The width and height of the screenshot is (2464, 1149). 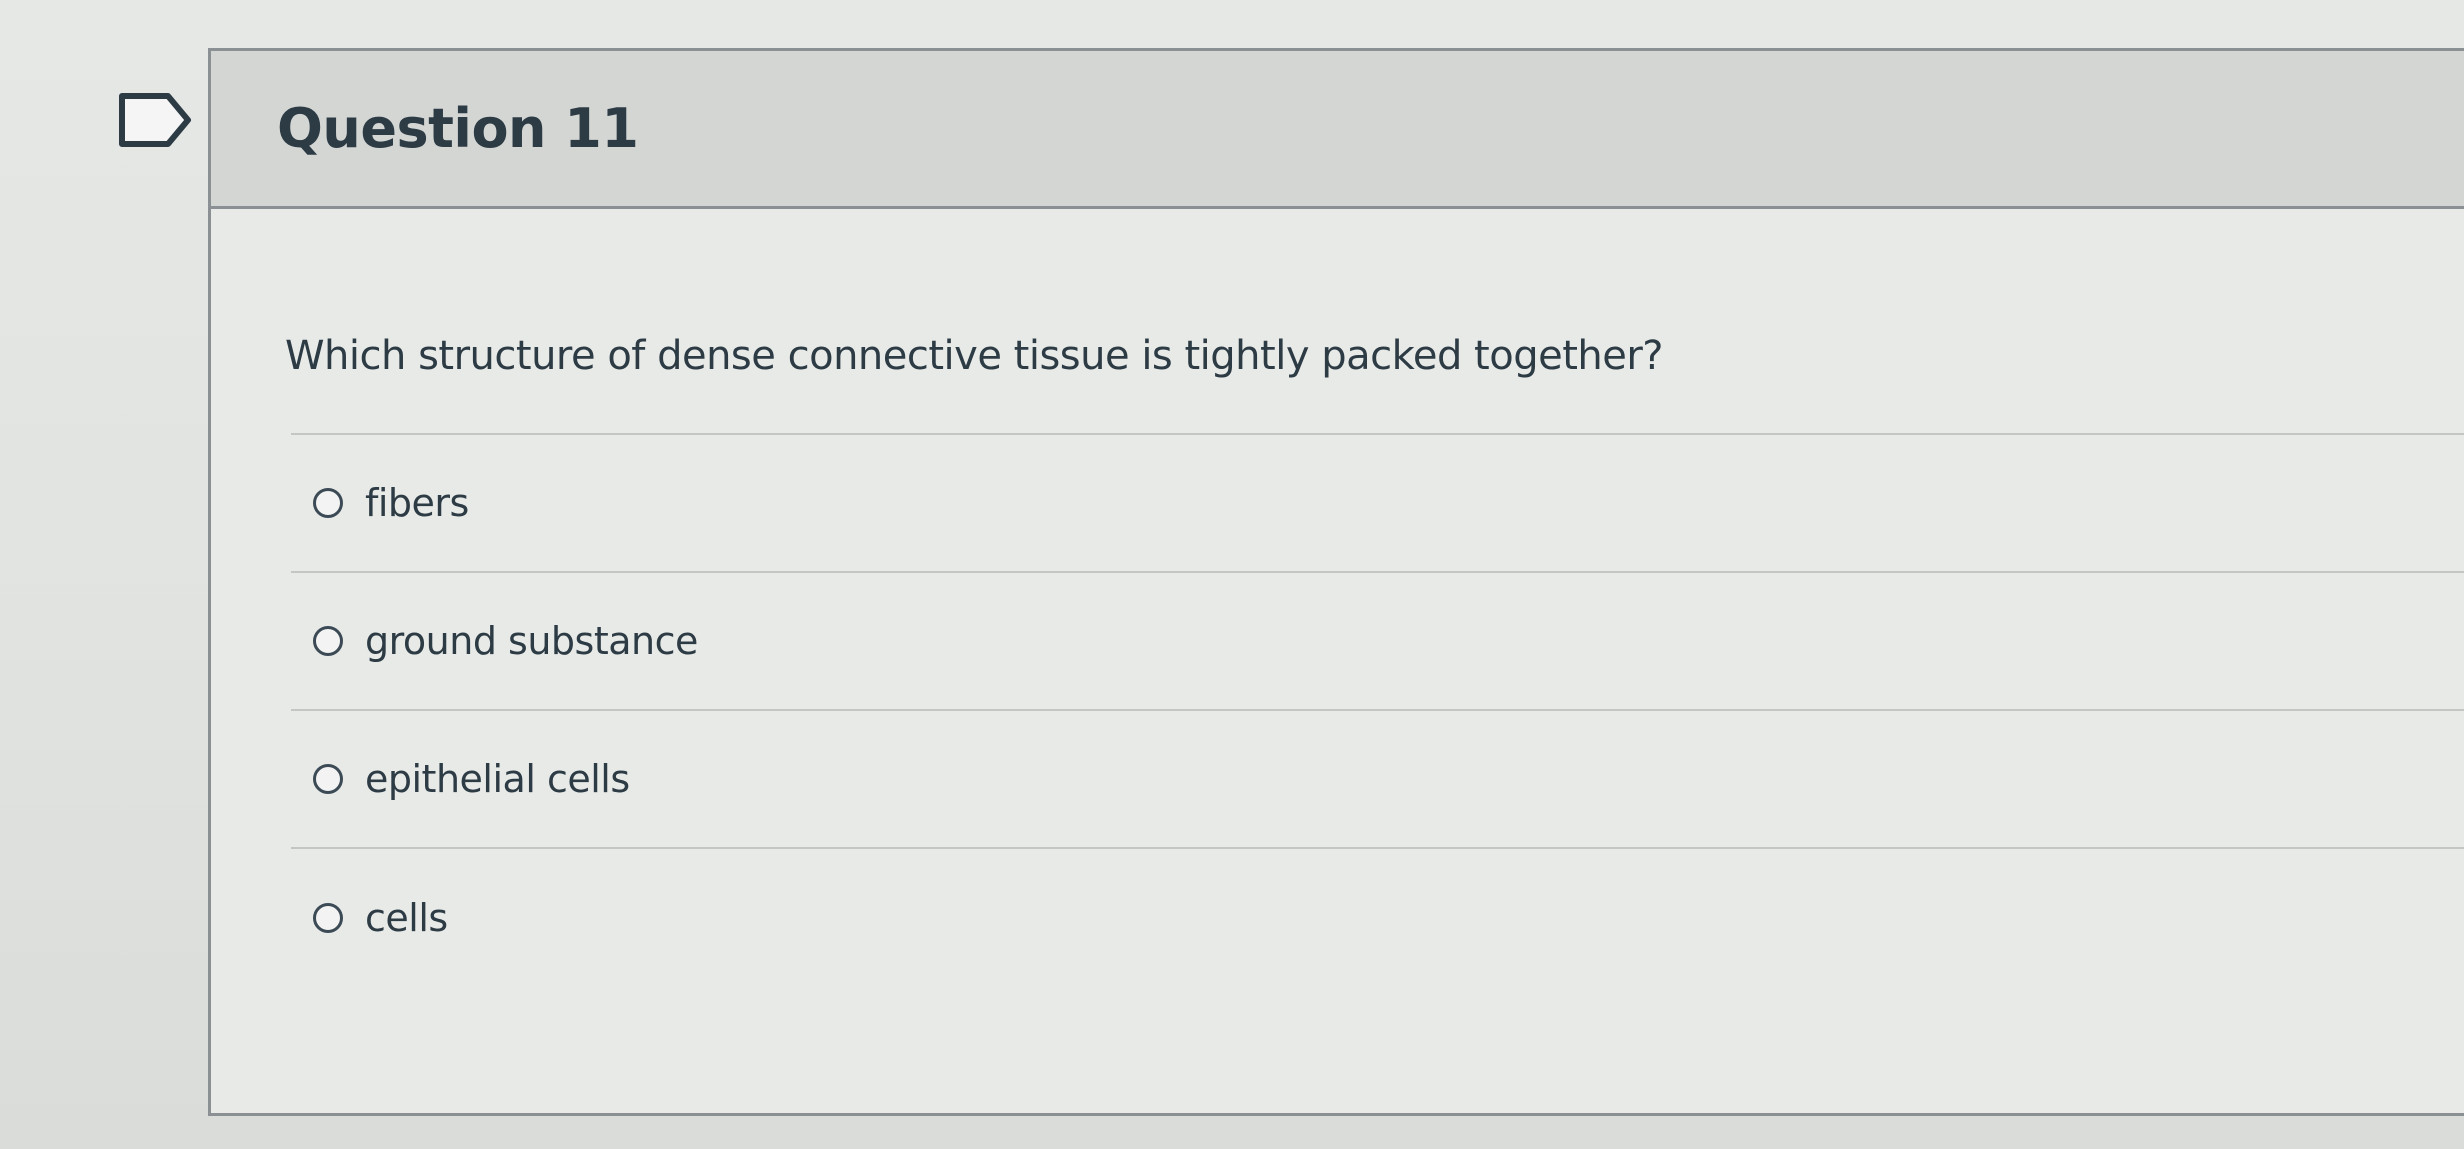 I want to click on answer-label: epithelial cells, so click(x=497, y=779).